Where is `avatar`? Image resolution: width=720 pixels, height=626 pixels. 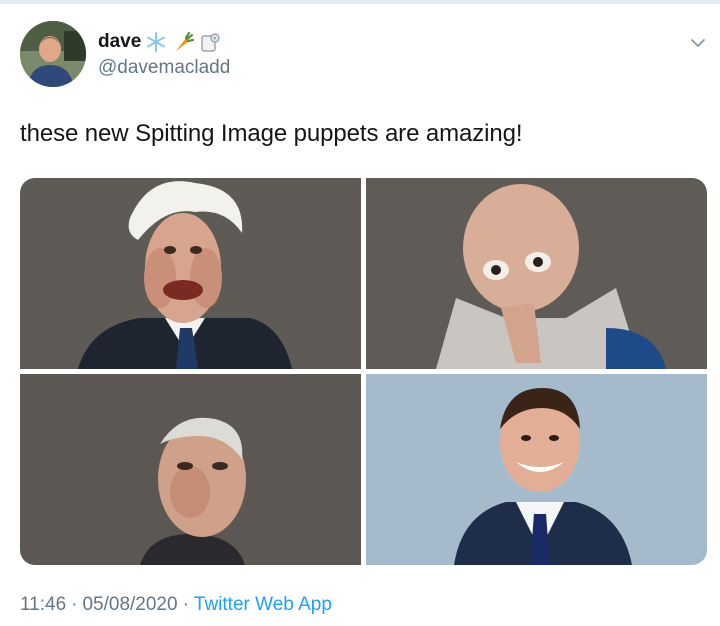 avatar is located at coordinates (53, 54).